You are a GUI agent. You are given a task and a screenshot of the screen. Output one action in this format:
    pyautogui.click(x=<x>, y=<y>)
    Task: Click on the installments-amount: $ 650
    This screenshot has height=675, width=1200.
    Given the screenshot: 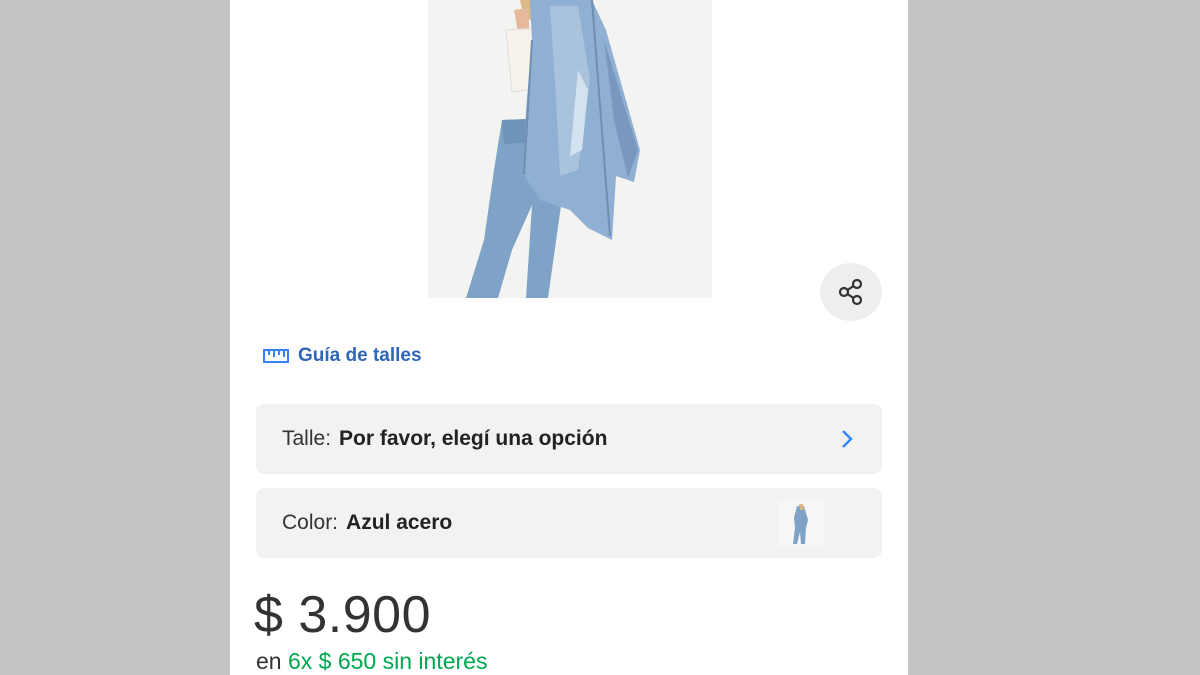 What is the action you would take?
    pyautogui.click(x=347, y=661)
    